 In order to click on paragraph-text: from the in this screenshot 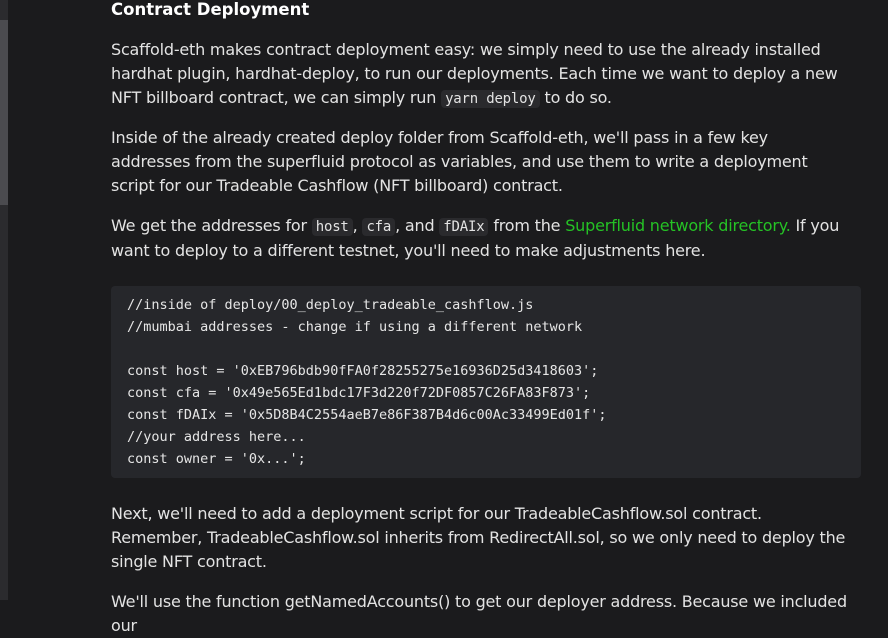, I will do `click(527, 225)`.